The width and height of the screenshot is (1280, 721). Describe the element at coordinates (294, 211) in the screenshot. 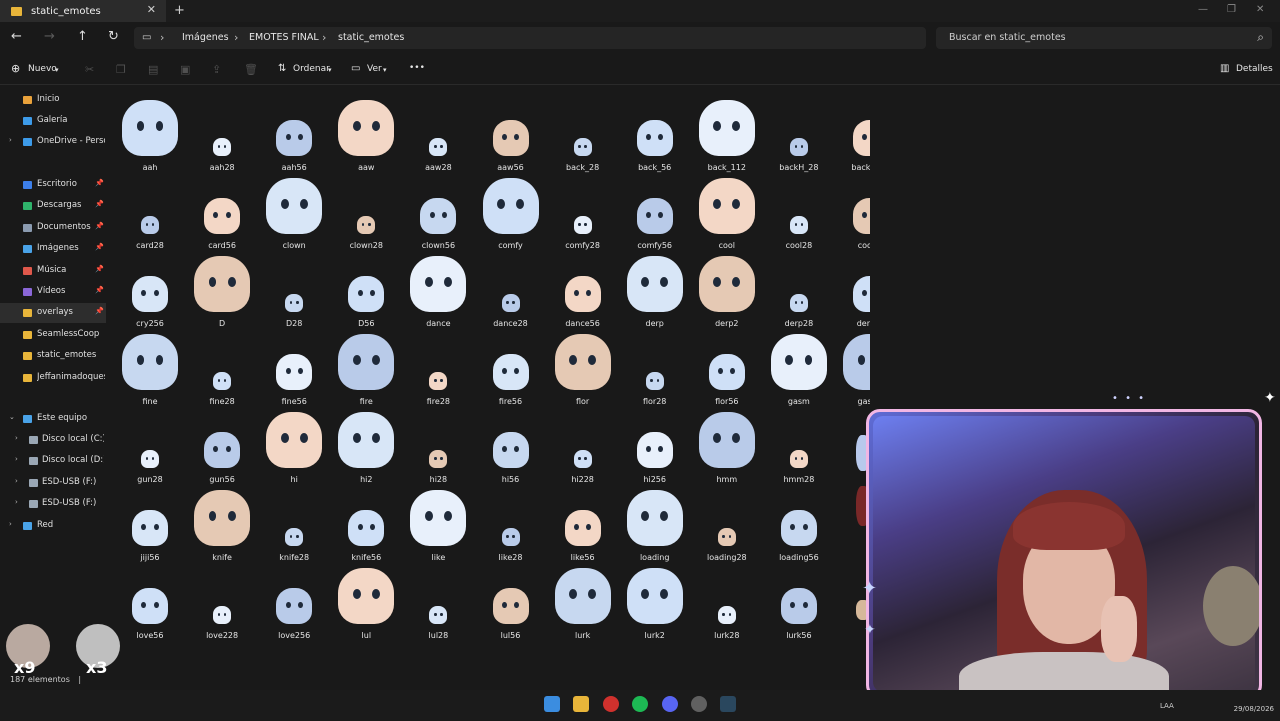

I see `file-item: clown` at that location.